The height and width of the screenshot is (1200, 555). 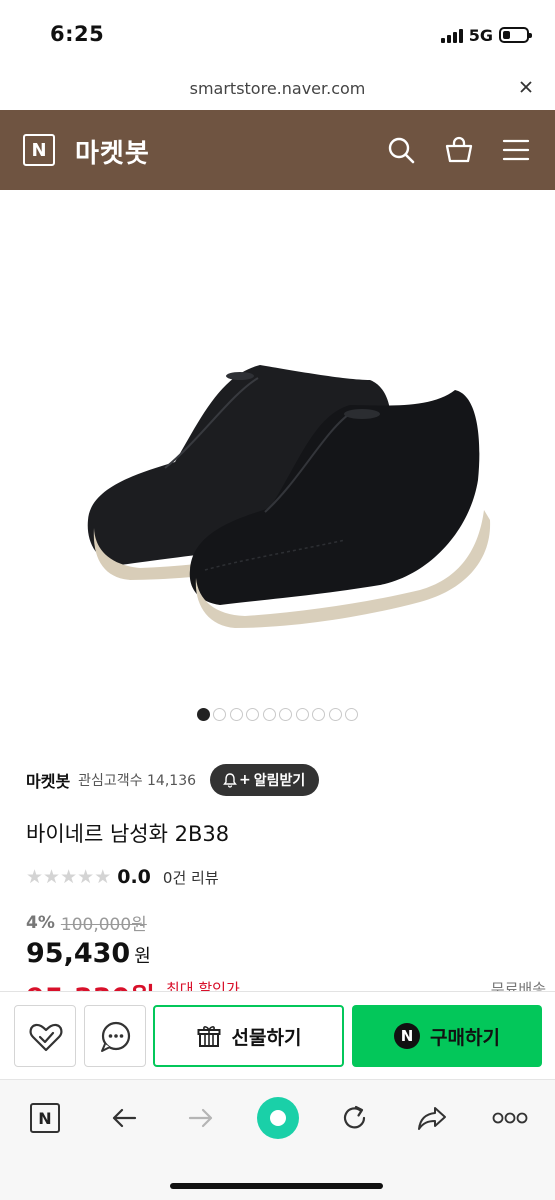 What do you see at coordinates (401, 150) in the screenshot?
I see `search-icon` at bounding box center [401, 150].